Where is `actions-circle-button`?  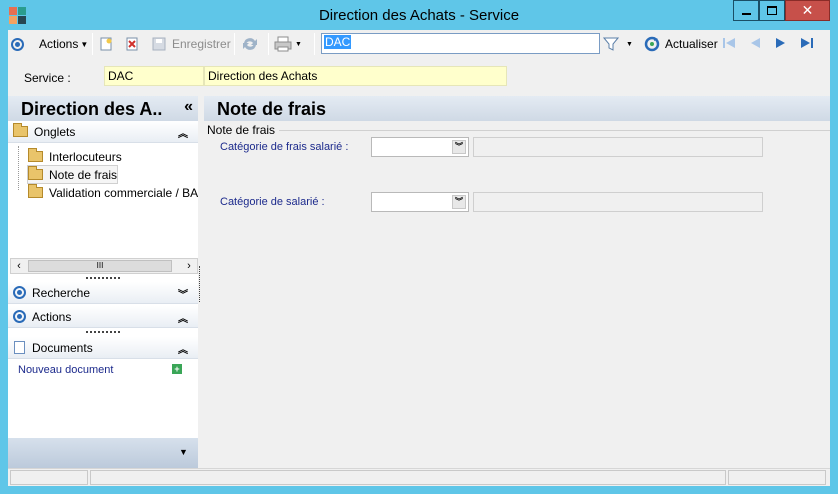 actions-circle-button is located at coordinates (17, 44).